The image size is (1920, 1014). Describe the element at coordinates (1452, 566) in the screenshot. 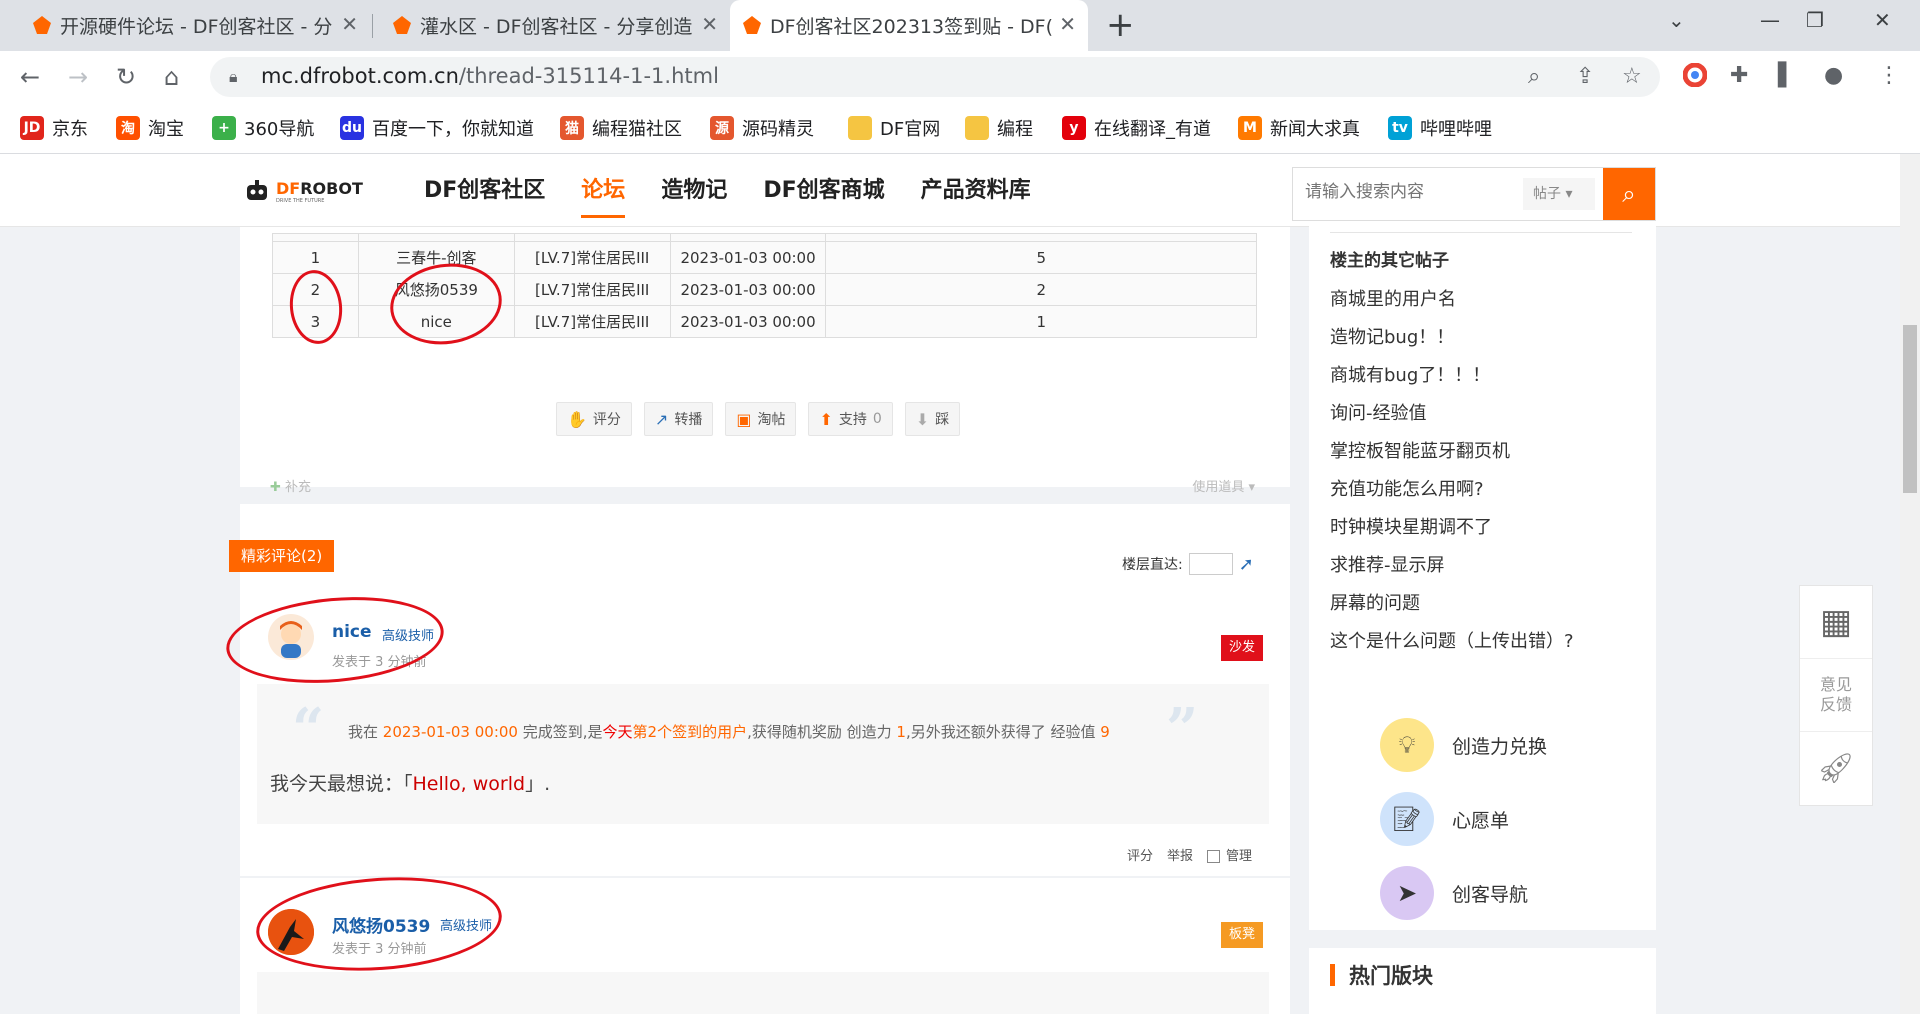

I see `sidebar-thread-link: 求推荐-显示屏` at that location.